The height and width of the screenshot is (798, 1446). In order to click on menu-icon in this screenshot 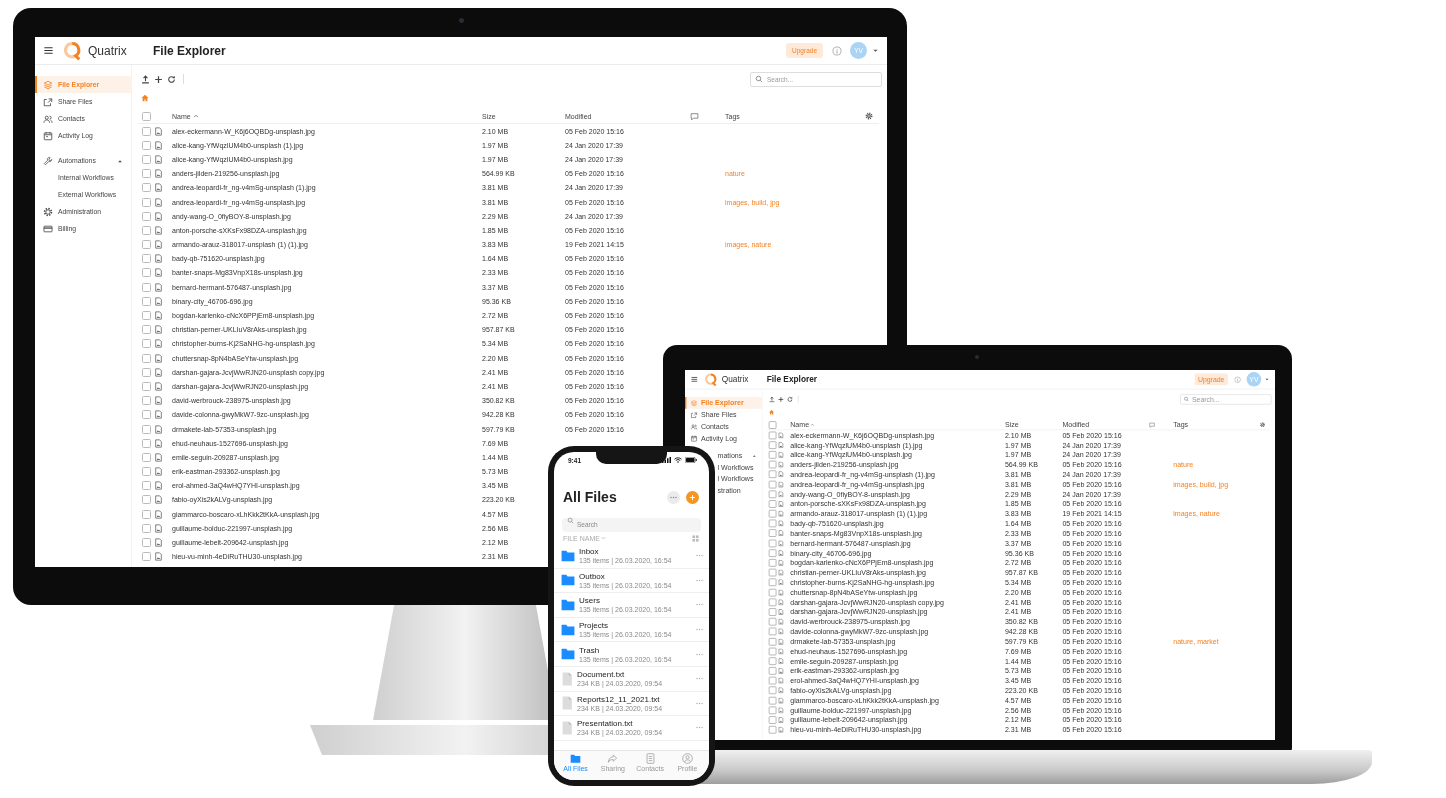, I will do `click(48, 50)`.